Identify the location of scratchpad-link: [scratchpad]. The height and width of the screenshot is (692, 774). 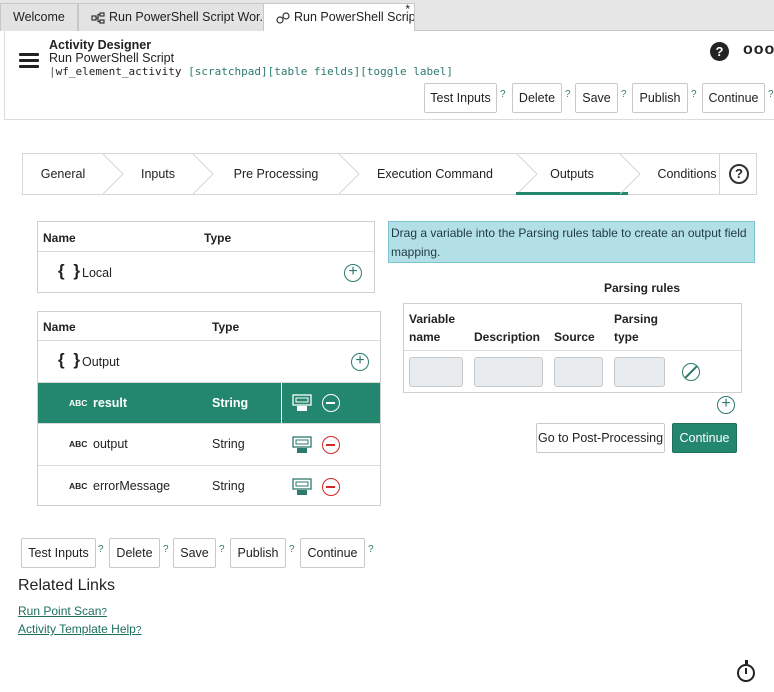
(227, 71).